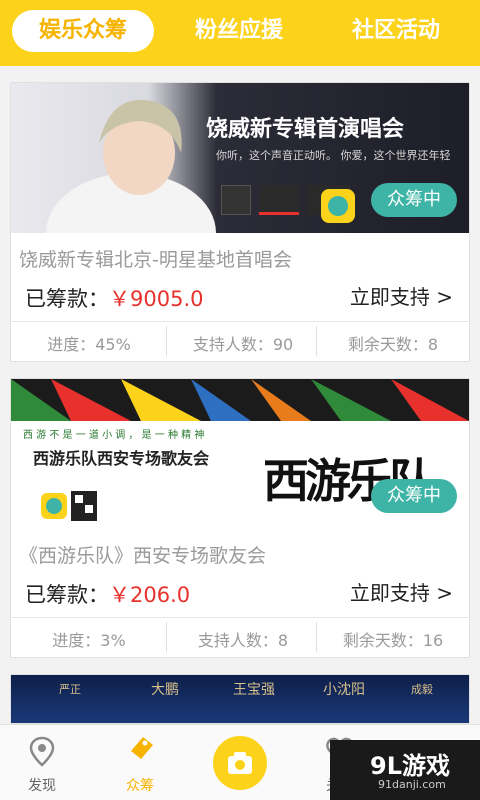 The image size is (480, 800). I want to click on banner-subline: 你听，这个声音正动听。 你爱，这个世界还年轻, so click(333, 155).